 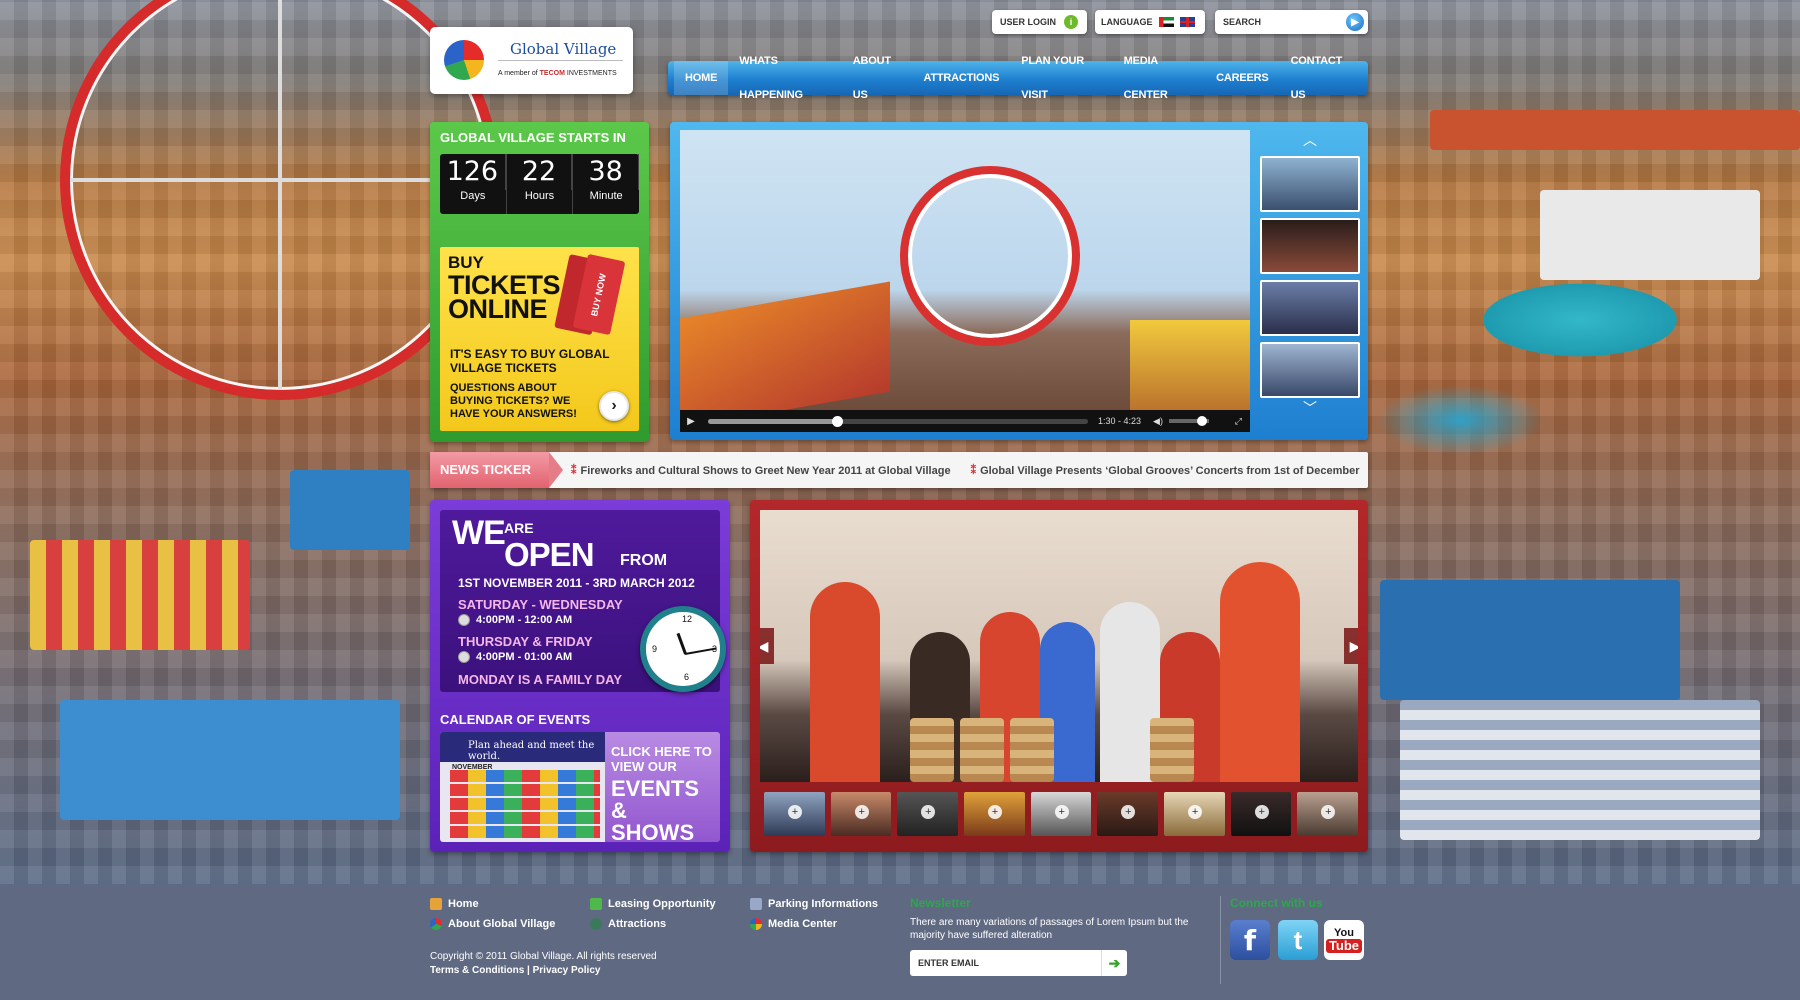 I want to click on globe-logo-icon, so click(x=464, y=60).